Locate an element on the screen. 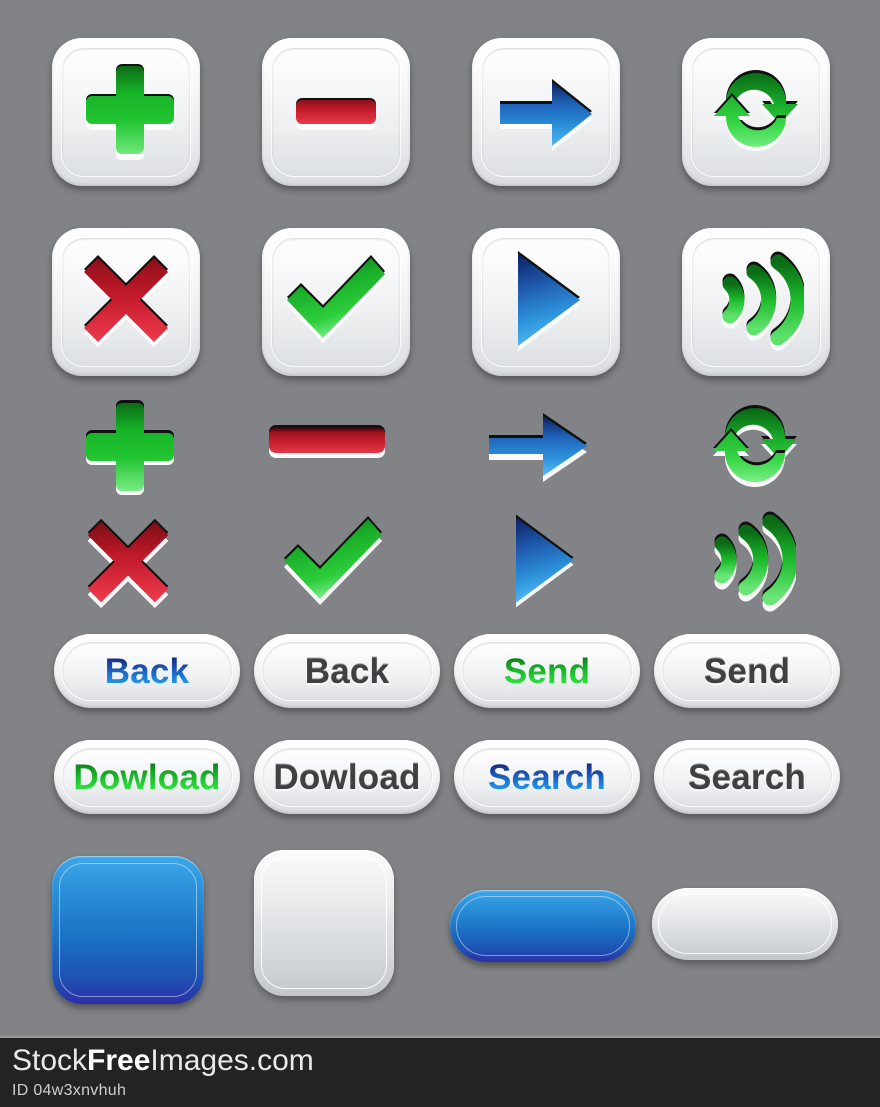  plain-icon-plus is located at coordinates (126, 445).